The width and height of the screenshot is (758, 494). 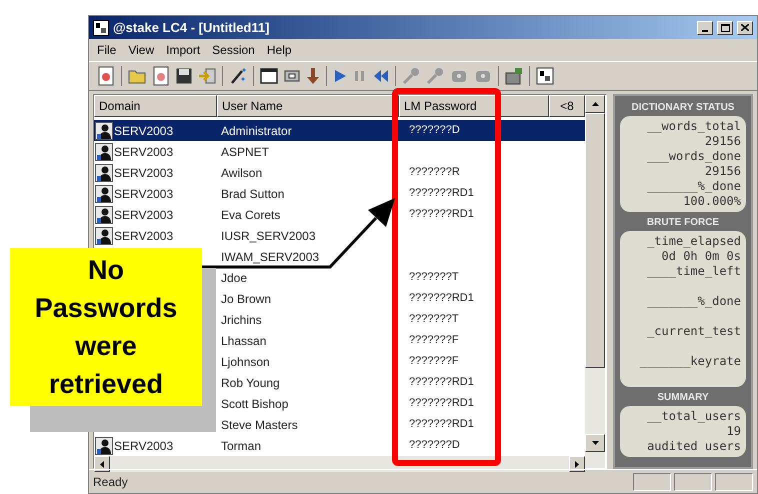 I want to click on column-header: <8, so click(x=567, y=106).